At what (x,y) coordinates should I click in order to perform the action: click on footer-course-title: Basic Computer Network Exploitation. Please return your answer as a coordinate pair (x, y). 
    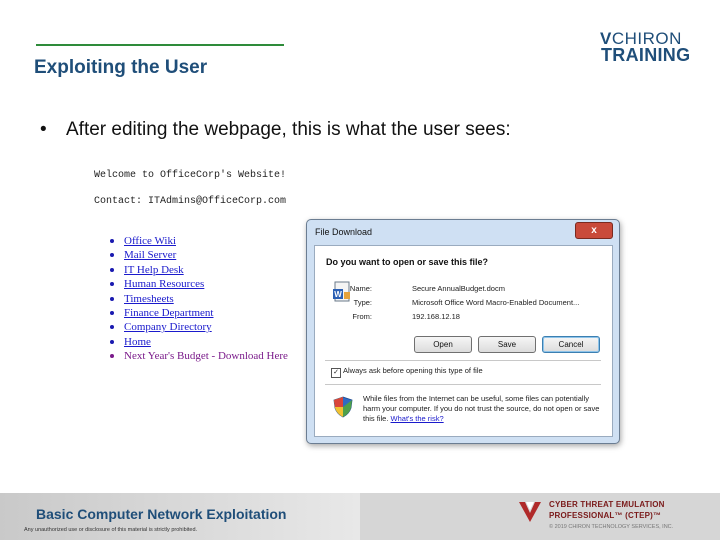
    Looking at the image, I should click on (161, 514).